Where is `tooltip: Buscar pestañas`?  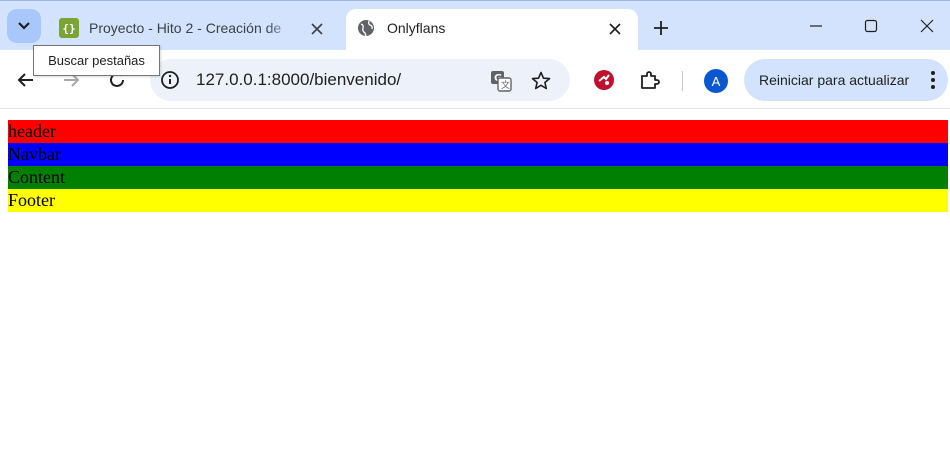
tooltip: Buscar pestañas is located at coordinates (96, 60).